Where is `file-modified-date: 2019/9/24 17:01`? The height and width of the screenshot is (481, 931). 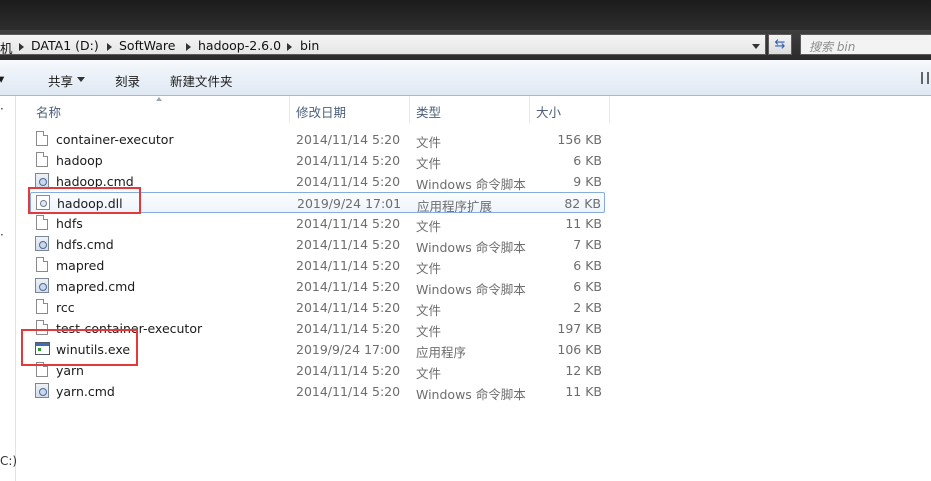 file-modified-date: 2019/9/24 17:01 is located at coordinates (349, 203).